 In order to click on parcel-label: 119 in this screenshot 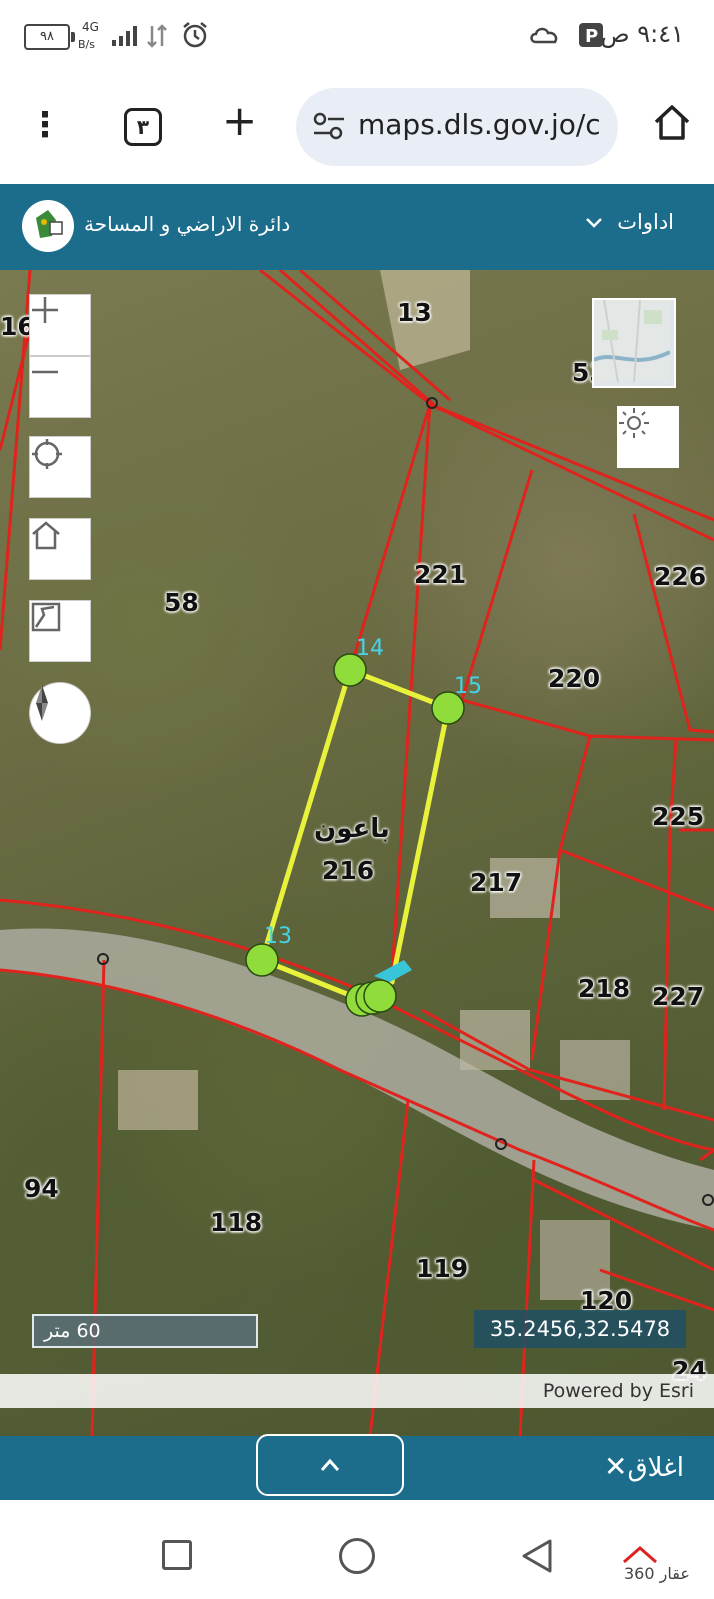, I will do `click(442, 1268)`.